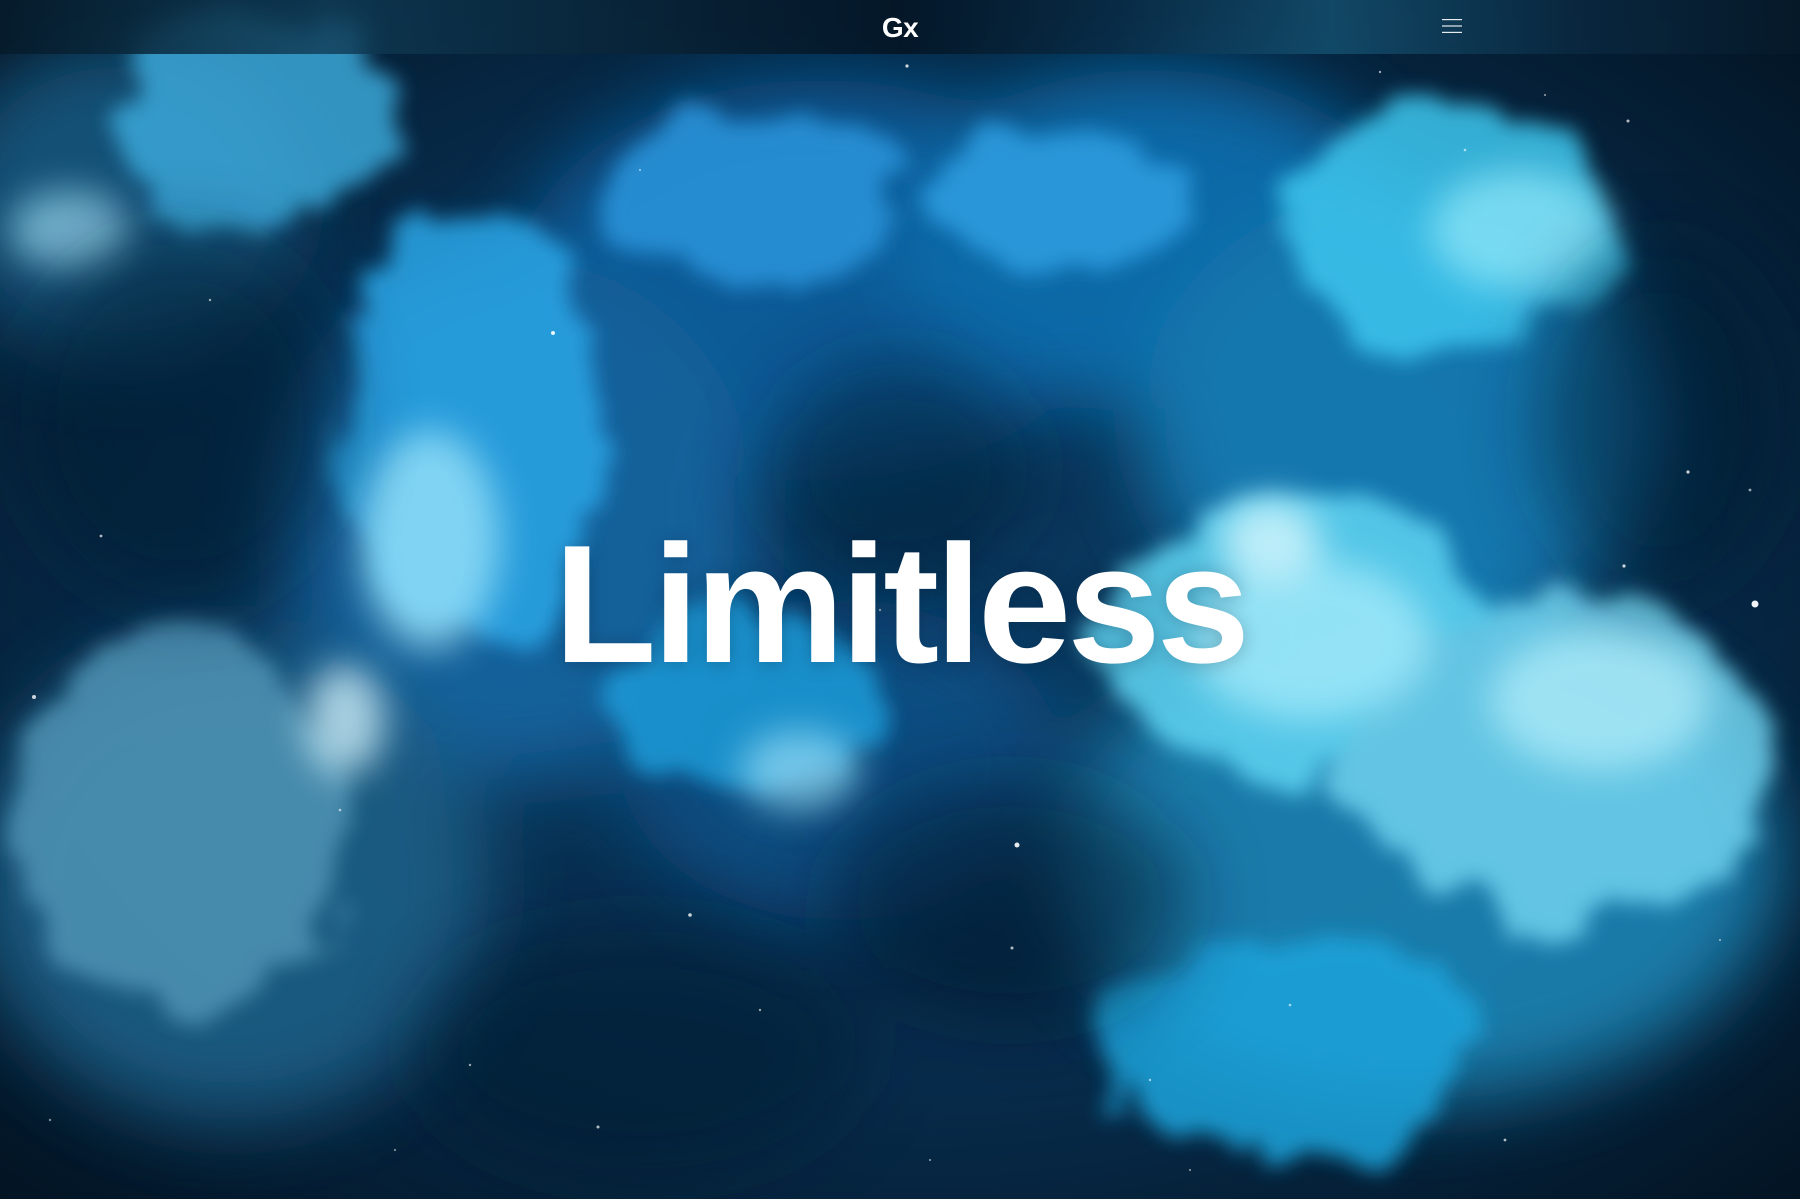 The height and width of the screenshot is (1199, 1800). I want to click on top-navigation-bar: Gx, so click(900, 27).